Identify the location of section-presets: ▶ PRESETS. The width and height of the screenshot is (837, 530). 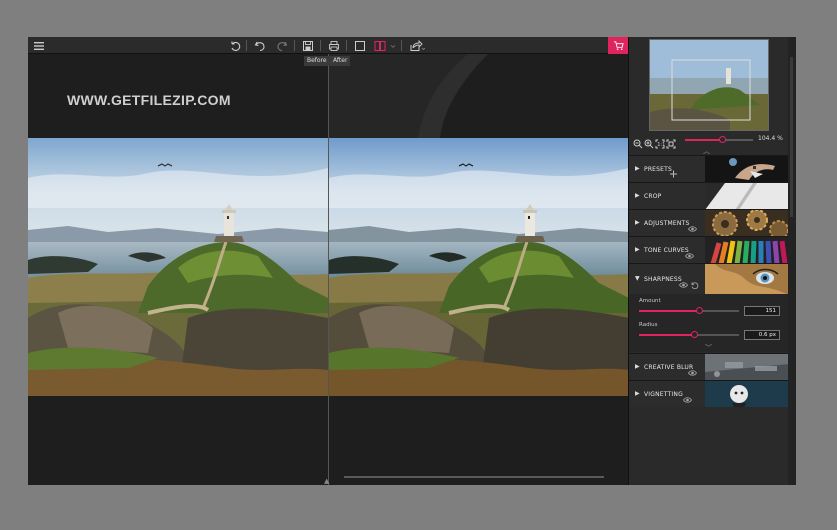
(709, 168).